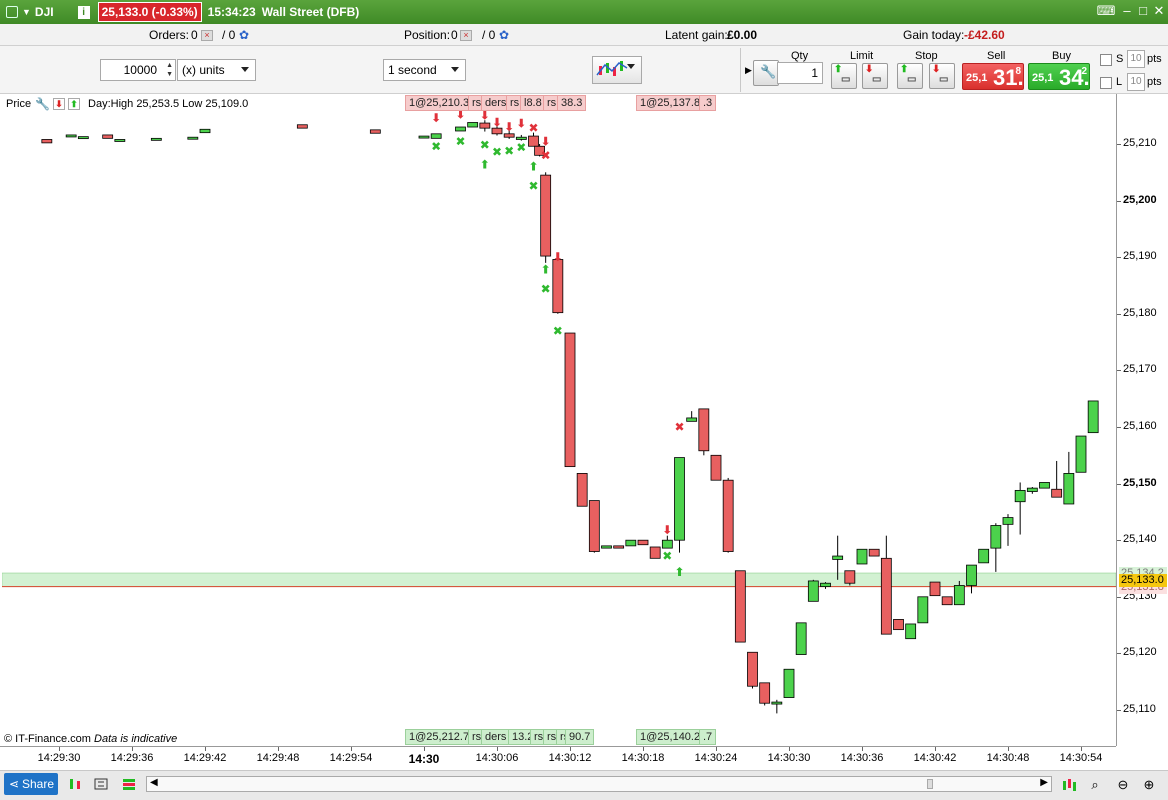 This screenshot has width=1168, height=800. Describe the element at coordinates (800, 56) in the screenshot. I see `qty-header: Qty` at that location.